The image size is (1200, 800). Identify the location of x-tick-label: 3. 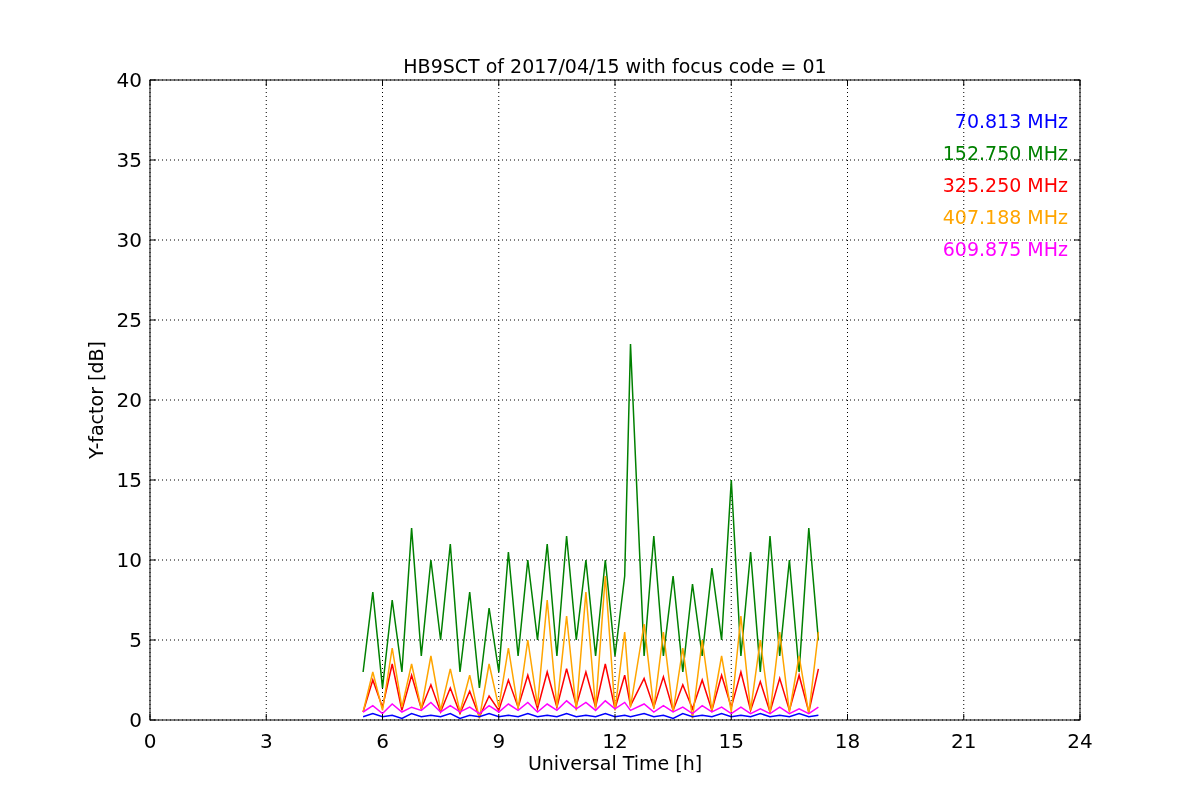
(266, 741).